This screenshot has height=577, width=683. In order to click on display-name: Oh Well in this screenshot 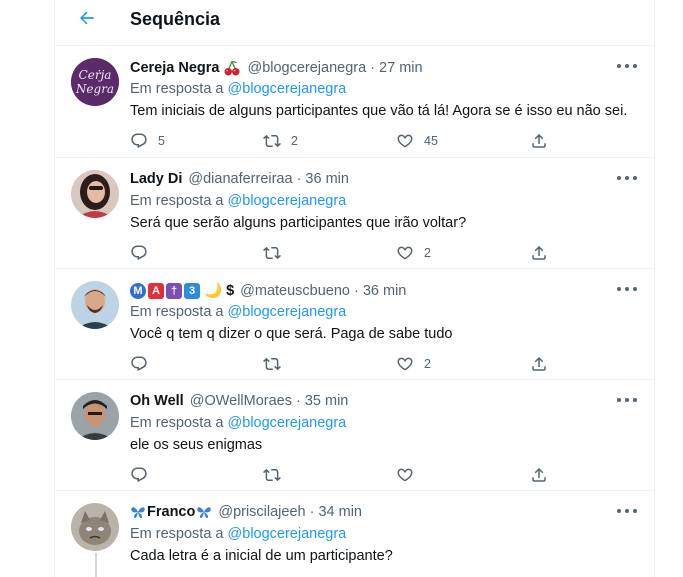, I will do `click(157, 401)`.